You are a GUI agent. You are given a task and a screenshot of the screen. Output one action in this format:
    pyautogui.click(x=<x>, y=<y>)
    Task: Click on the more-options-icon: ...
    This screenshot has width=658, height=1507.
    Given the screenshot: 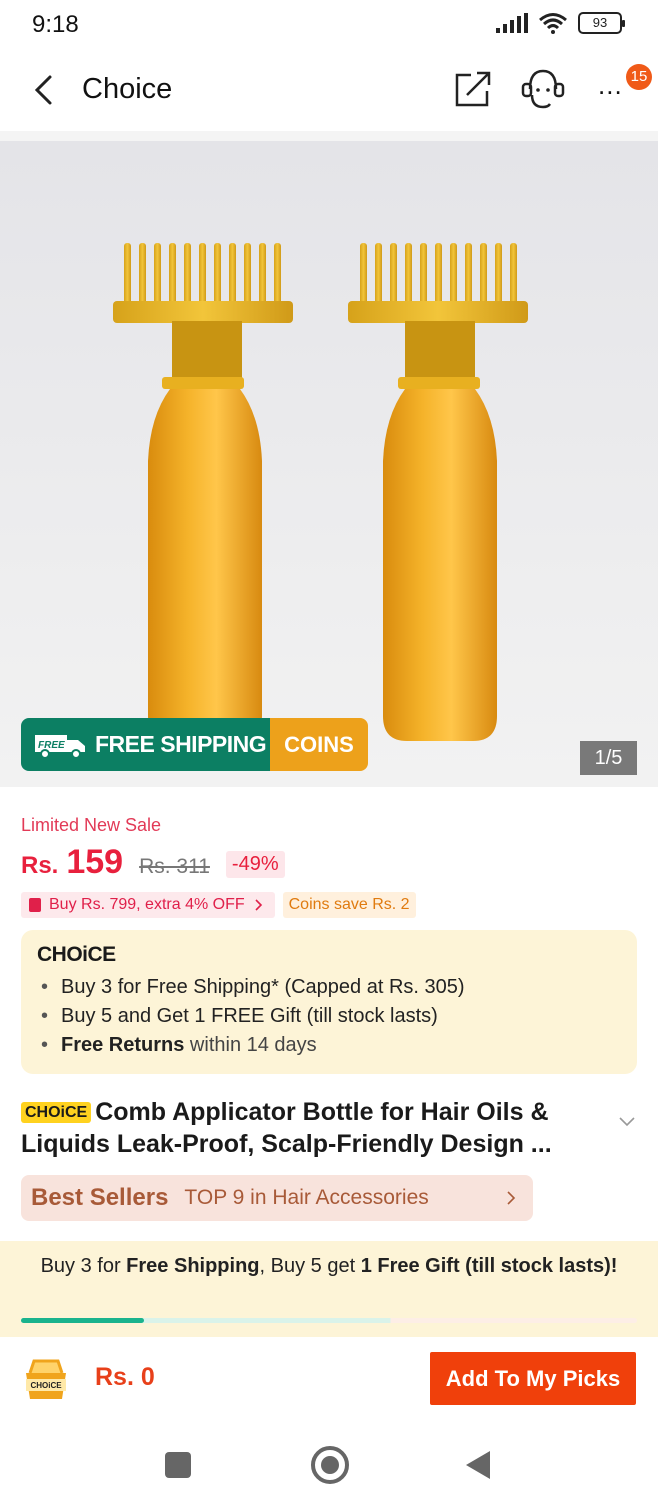 What is the action you would take?
    pyautogui.click(x=610, y=85)
    